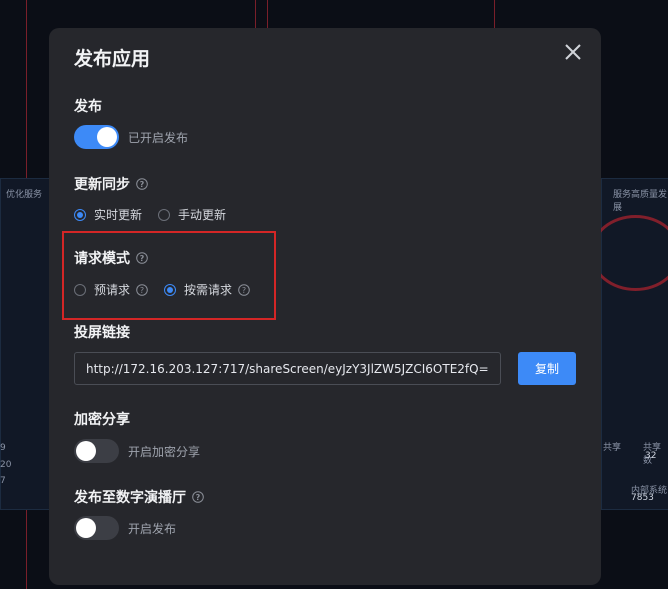  I want to click on bg-left-label: 优化服务, so click(24, 195).